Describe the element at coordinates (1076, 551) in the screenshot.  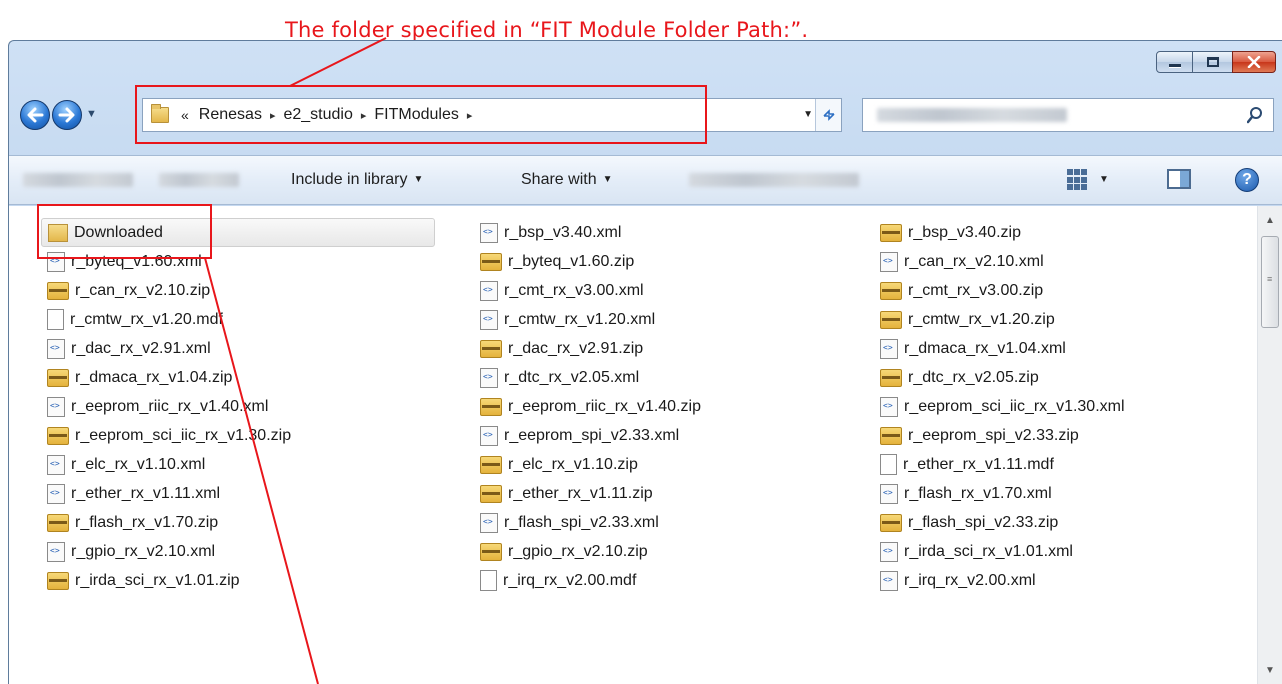
I see `file-item: r_irda_sci_rx_v1.01.xml` at that location.